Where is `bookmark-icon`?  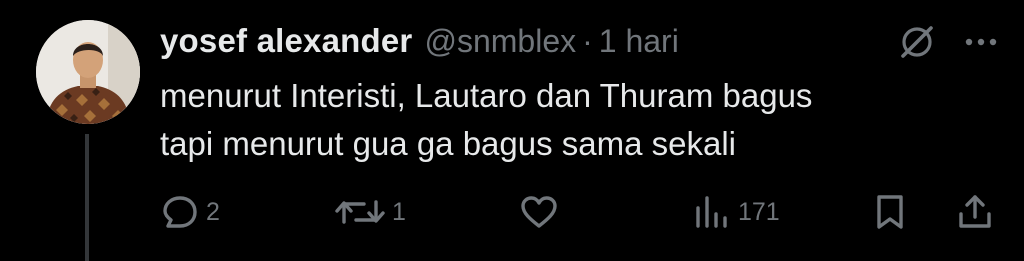
bookmark-icon is located at coordinates (890, 212).